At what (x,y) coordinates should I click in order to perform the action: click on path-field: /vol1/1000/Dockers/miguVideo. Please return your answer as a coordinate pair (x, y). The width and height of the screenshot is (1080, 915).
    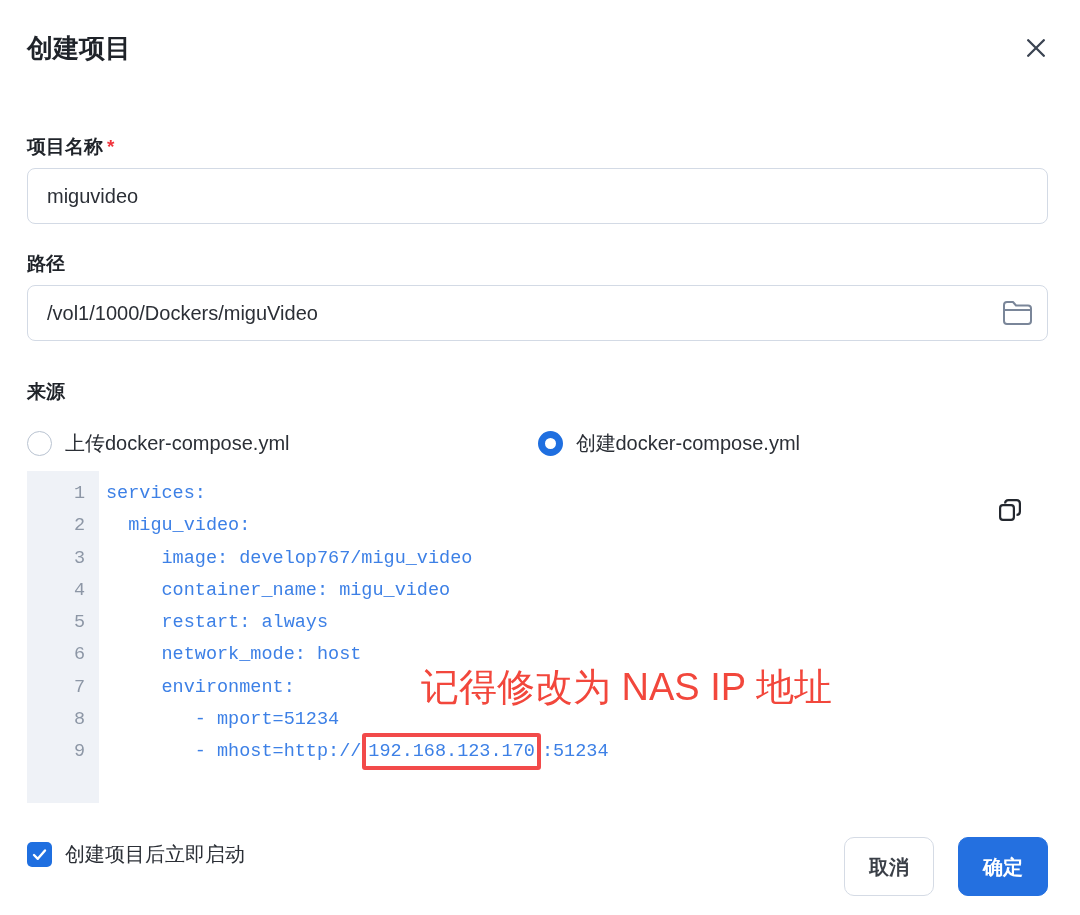
    Looking at the image, I should click on (537, 313).